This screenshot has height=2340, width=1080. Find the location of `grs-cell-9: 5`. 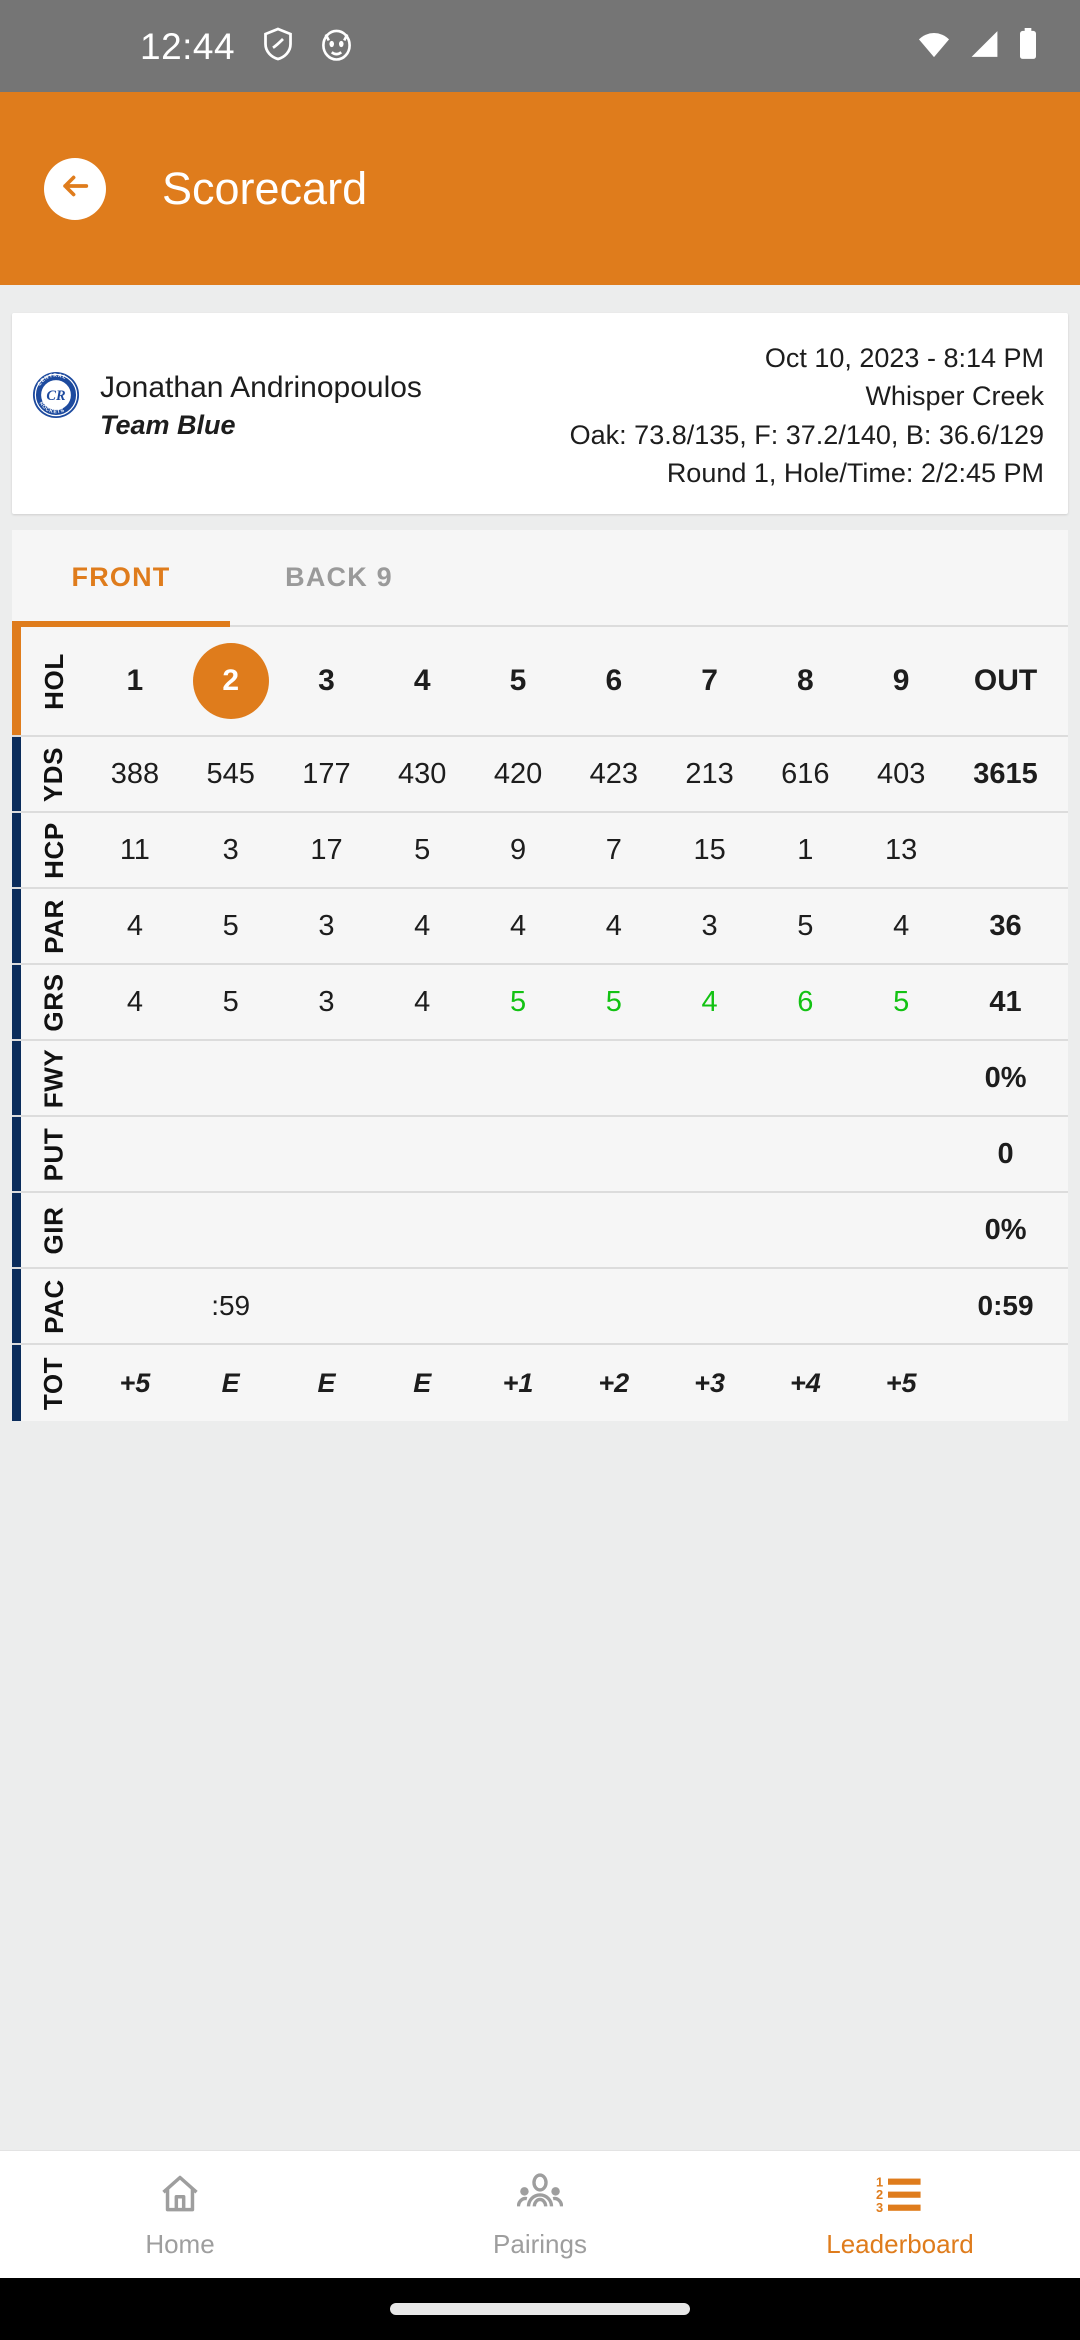

grs-cell-9: 5 is located at coordinates (901, 1002).